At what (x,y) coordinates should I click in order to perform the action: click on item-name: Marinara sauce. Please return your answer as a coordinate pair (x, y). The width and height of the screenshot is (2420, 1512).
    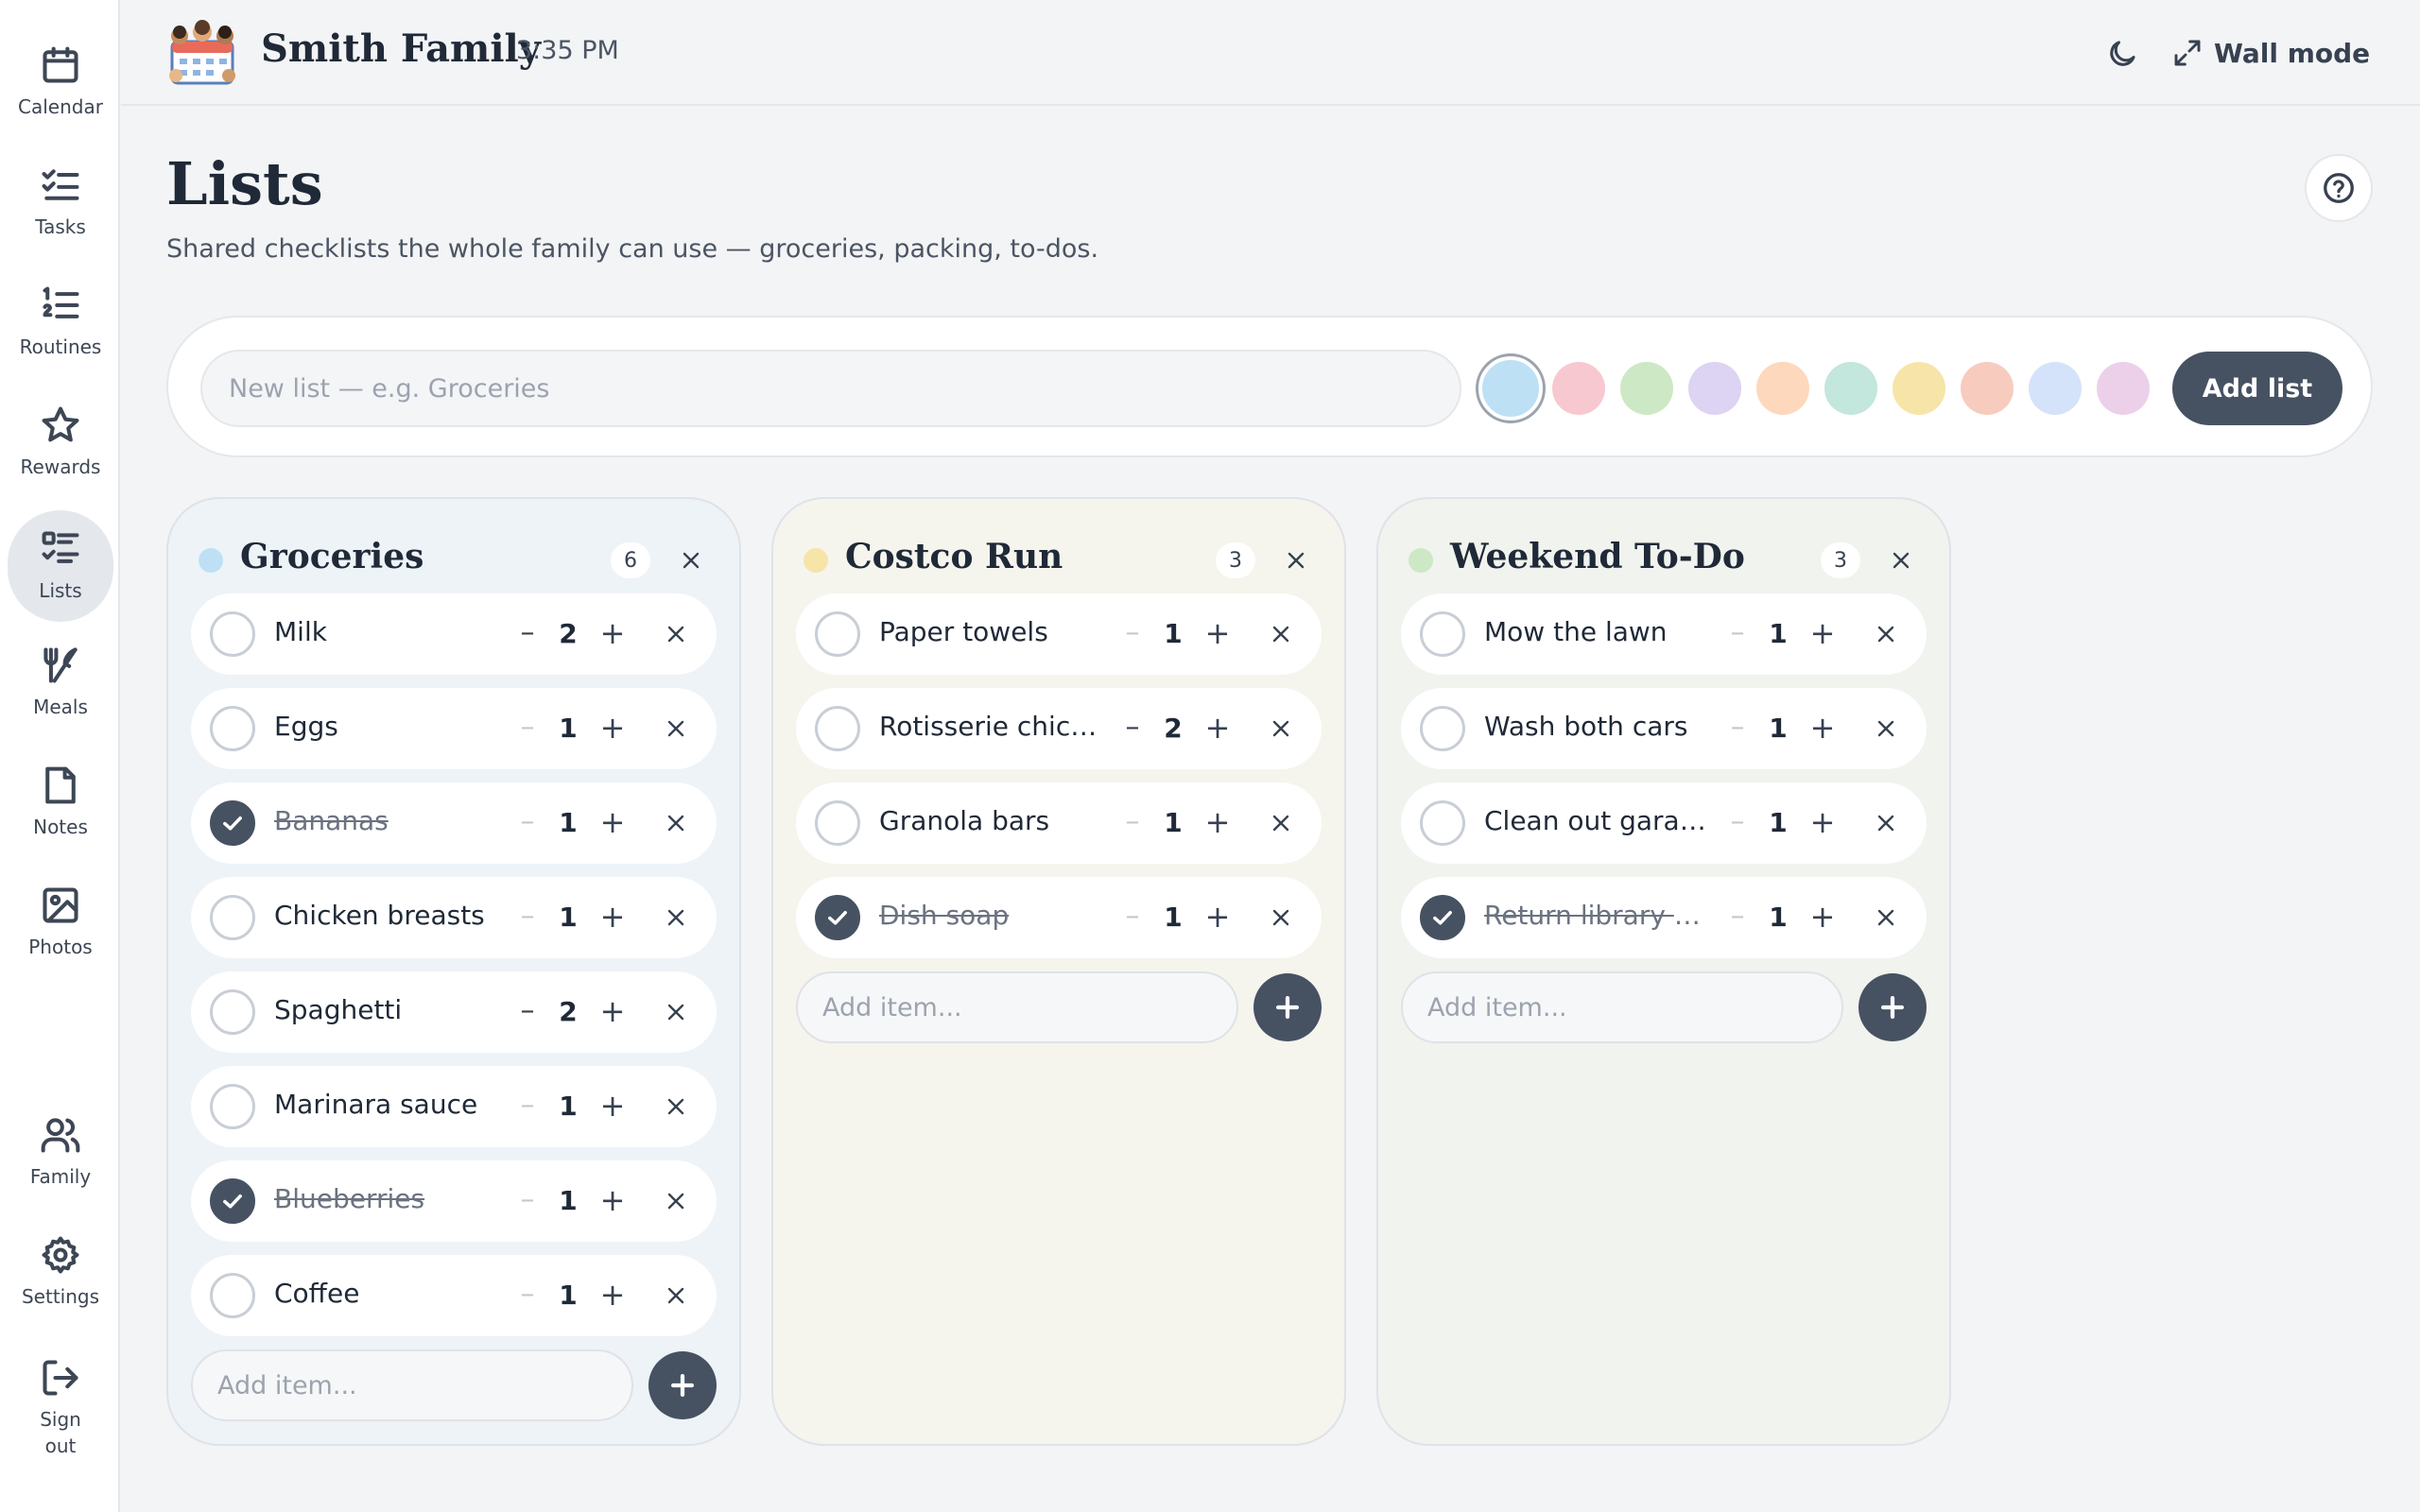
    Looking at the image, I should click on (387, 1104).